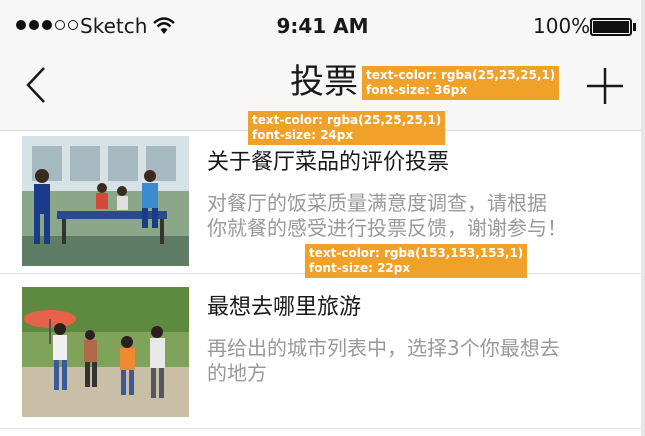  What do you see at coordinates (37, 85) in the screenshot?
I see `back-chevron-icon` at bounding box center [37, 85].